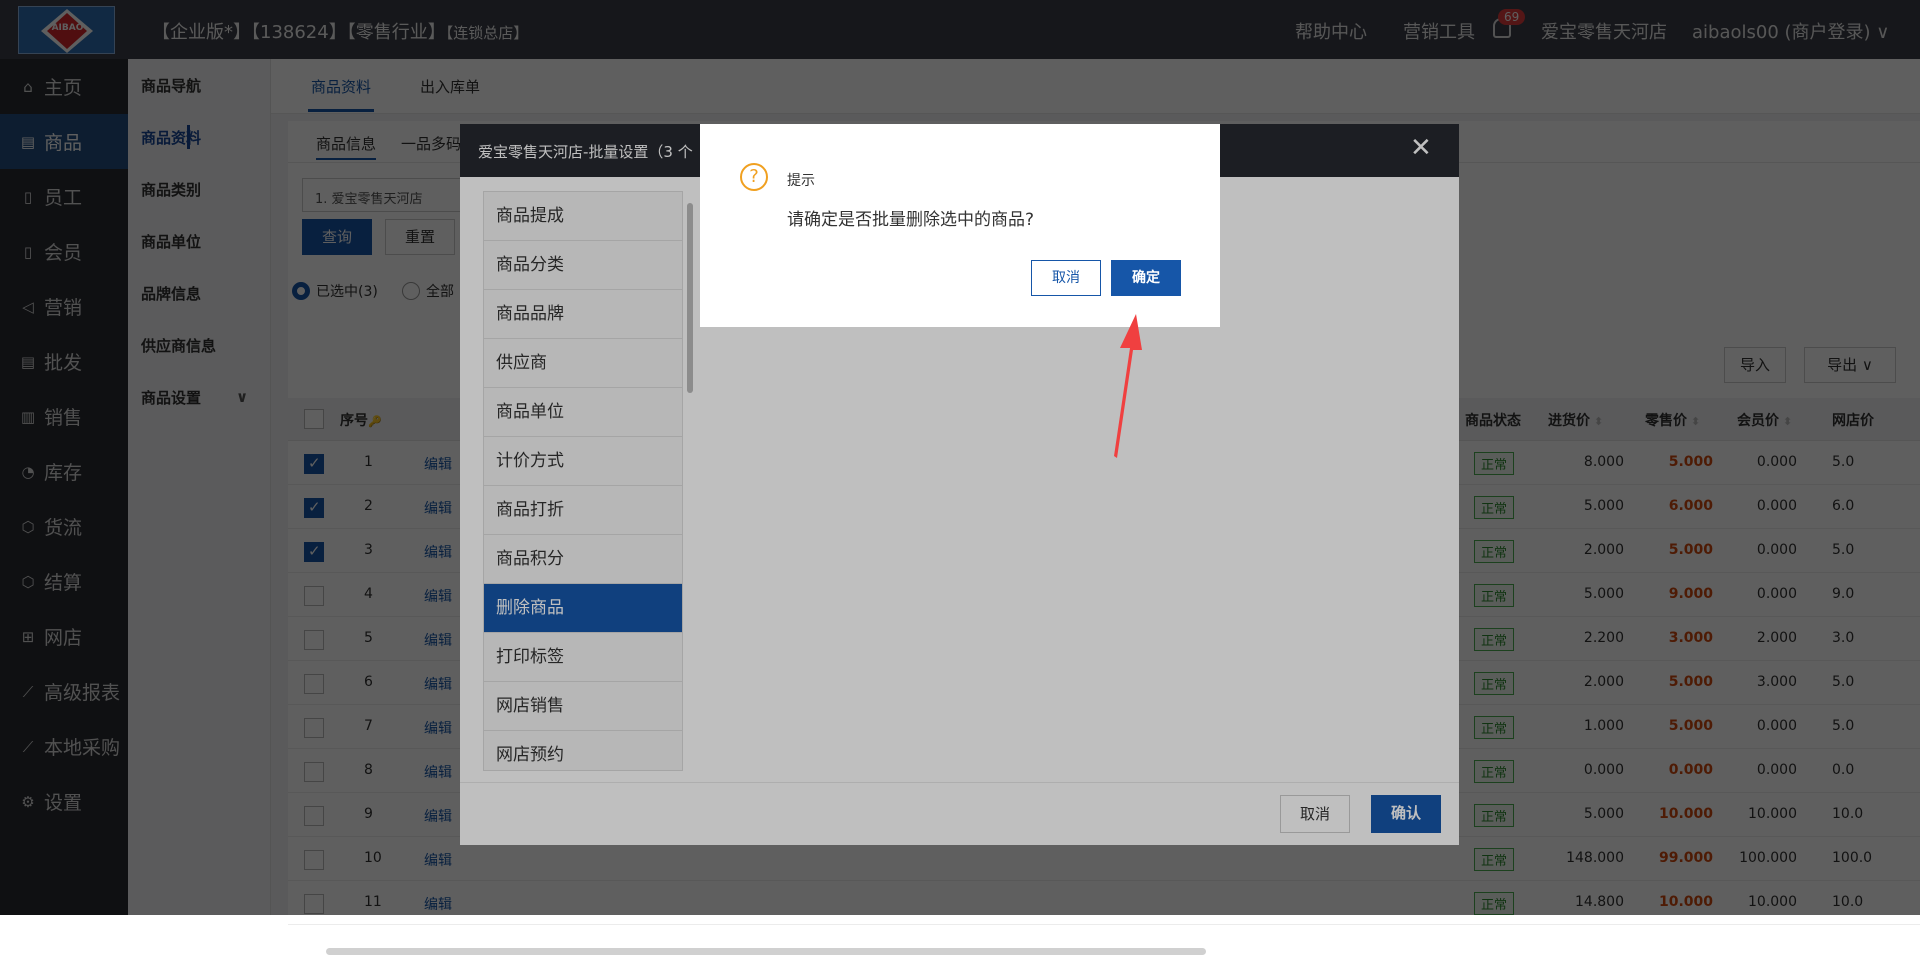  What do you see at coordinates (801, 181) in the screenshot?
I see `confirm-title: 提示` at bounding box center [801, 181].